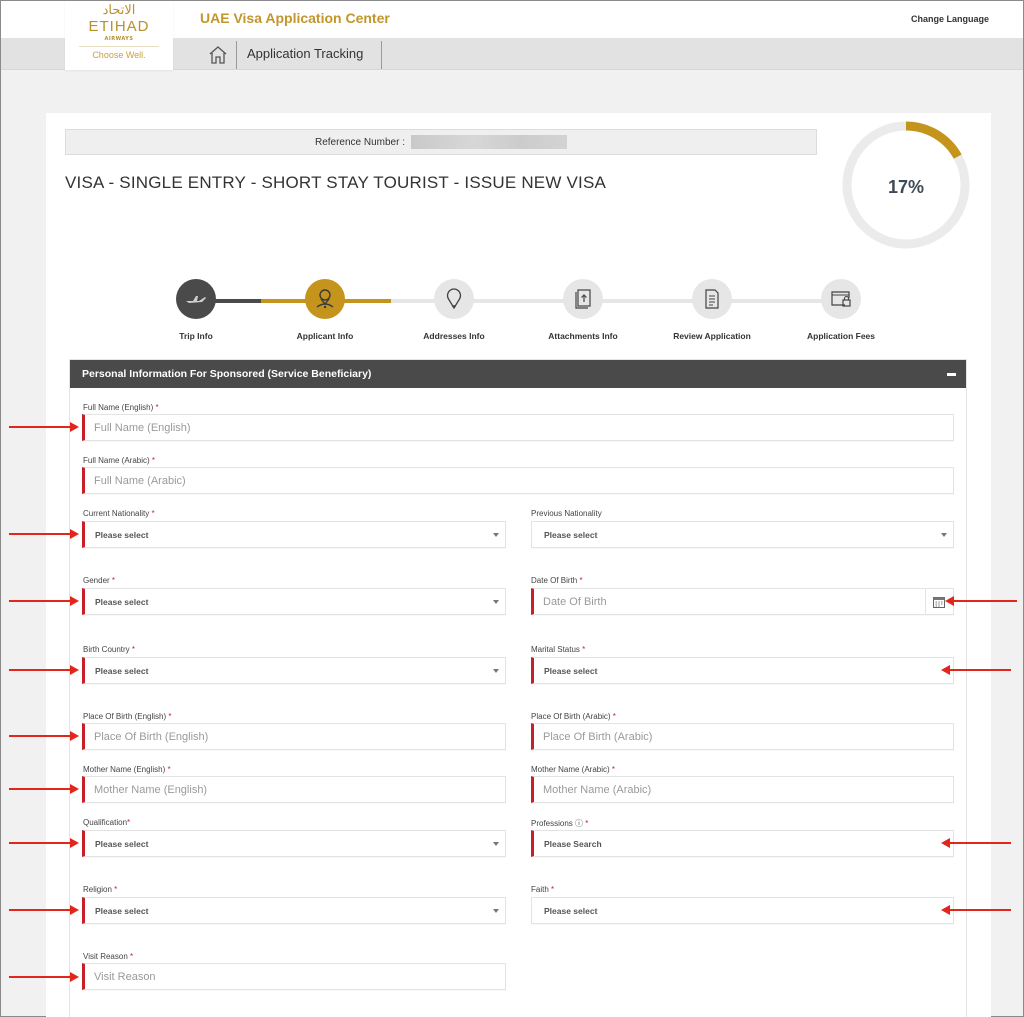  Describe the element at coordinates (573, 843) in the screenshot. I see `professions-value: Please Search` at that location.